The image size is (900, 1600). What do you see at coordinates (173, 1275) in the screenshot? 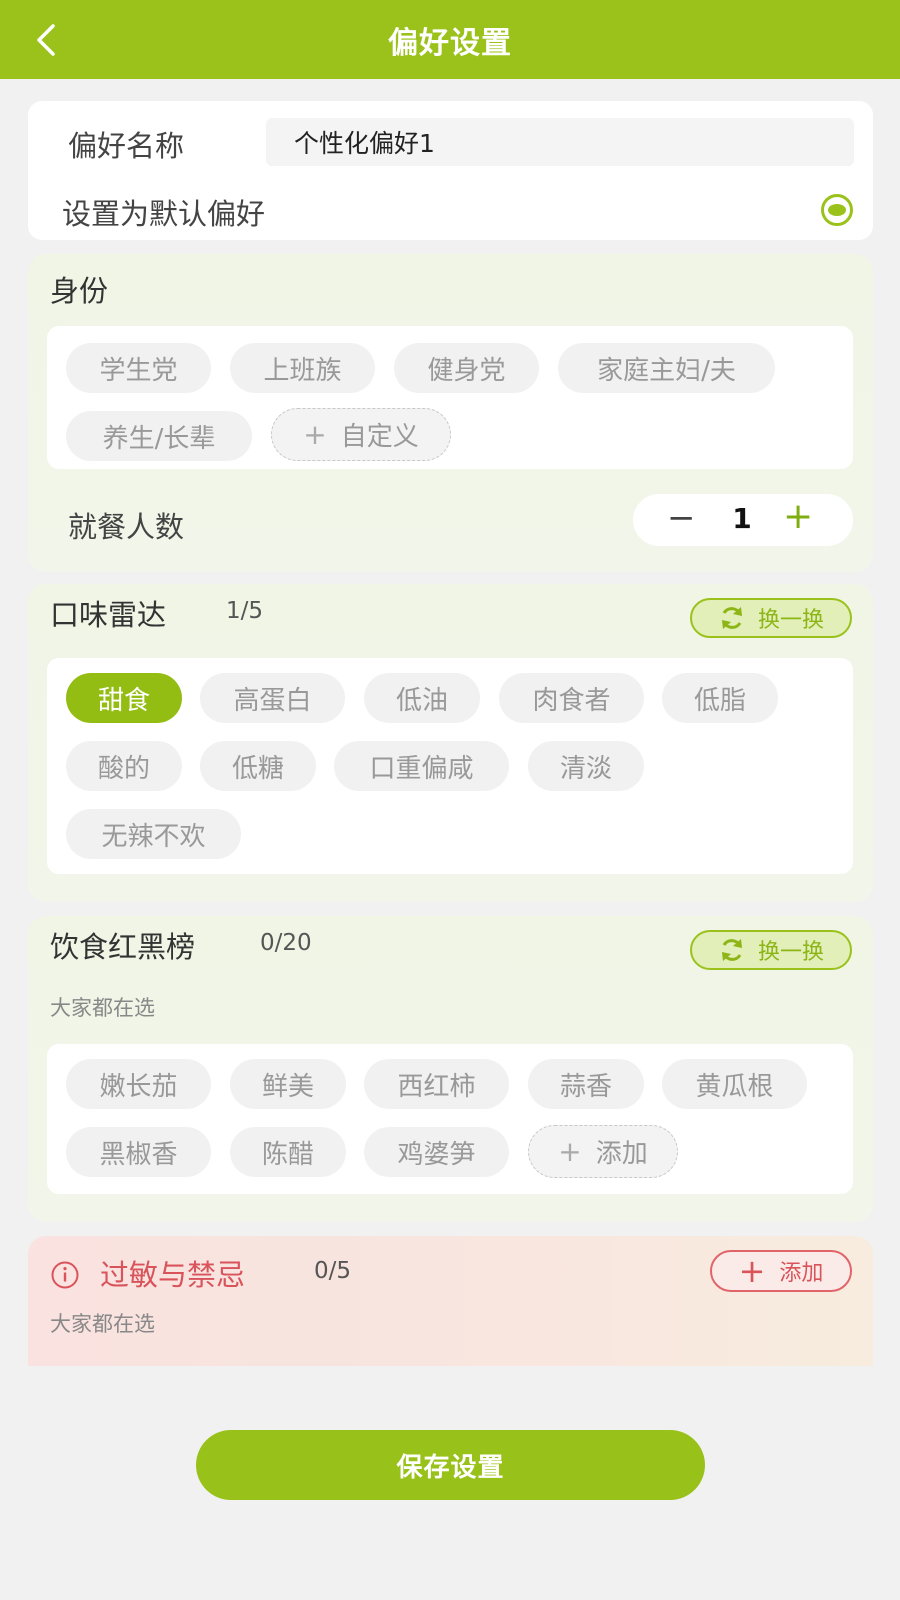
I see `allergy-title: 过敏与禁忌` at bounding box center [173, 1275].